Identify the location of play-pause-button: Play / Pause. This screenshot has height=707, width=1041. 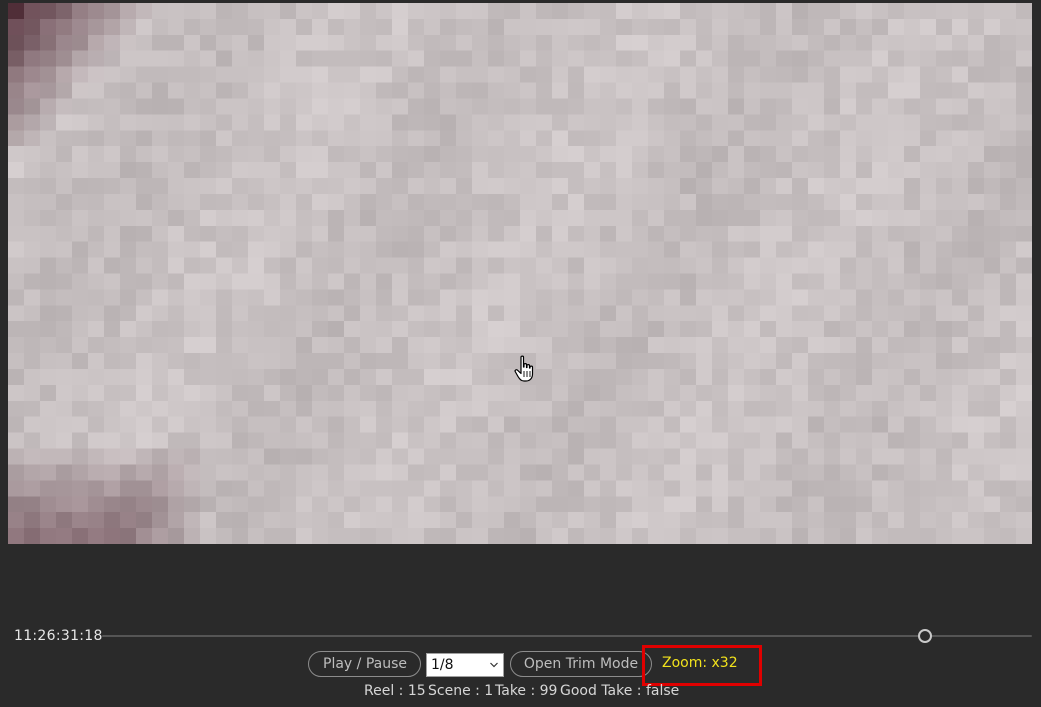
(364, 664).